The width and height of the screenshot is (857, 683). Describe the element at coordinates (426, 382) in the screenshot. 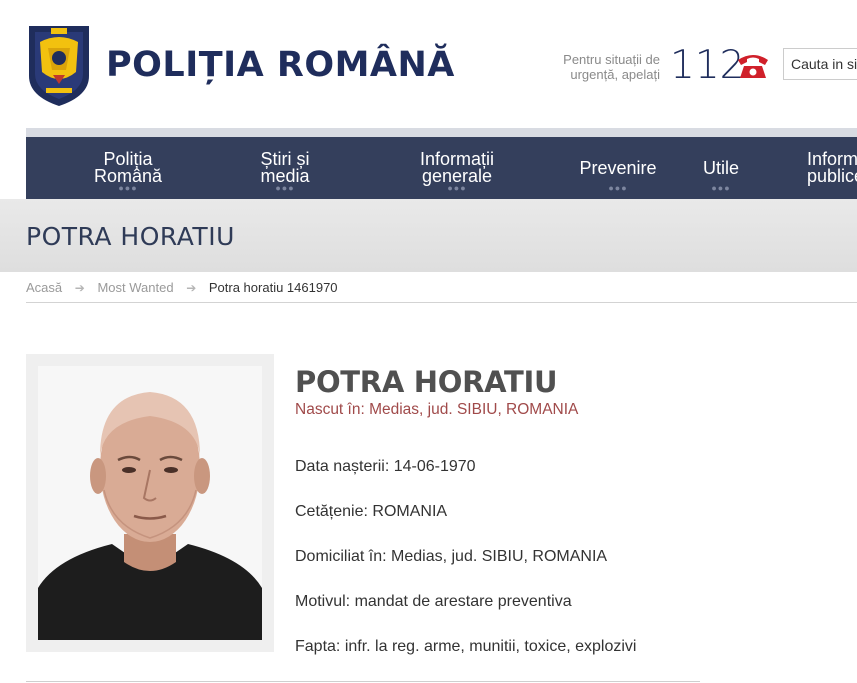

I see `person-name: POTRA HORATIU` at that location.